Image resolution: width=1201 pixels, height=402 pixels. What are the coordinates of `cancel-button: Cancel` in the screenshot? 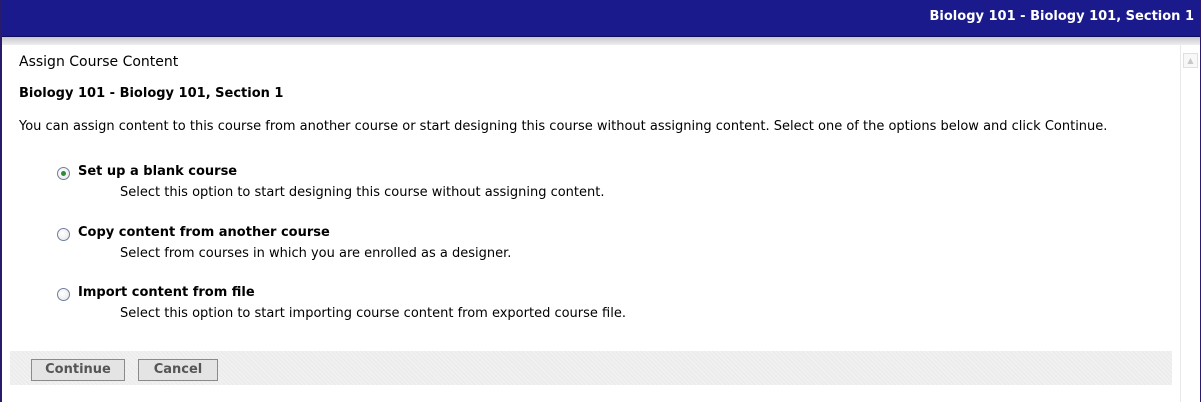 It's located at (178, 370).